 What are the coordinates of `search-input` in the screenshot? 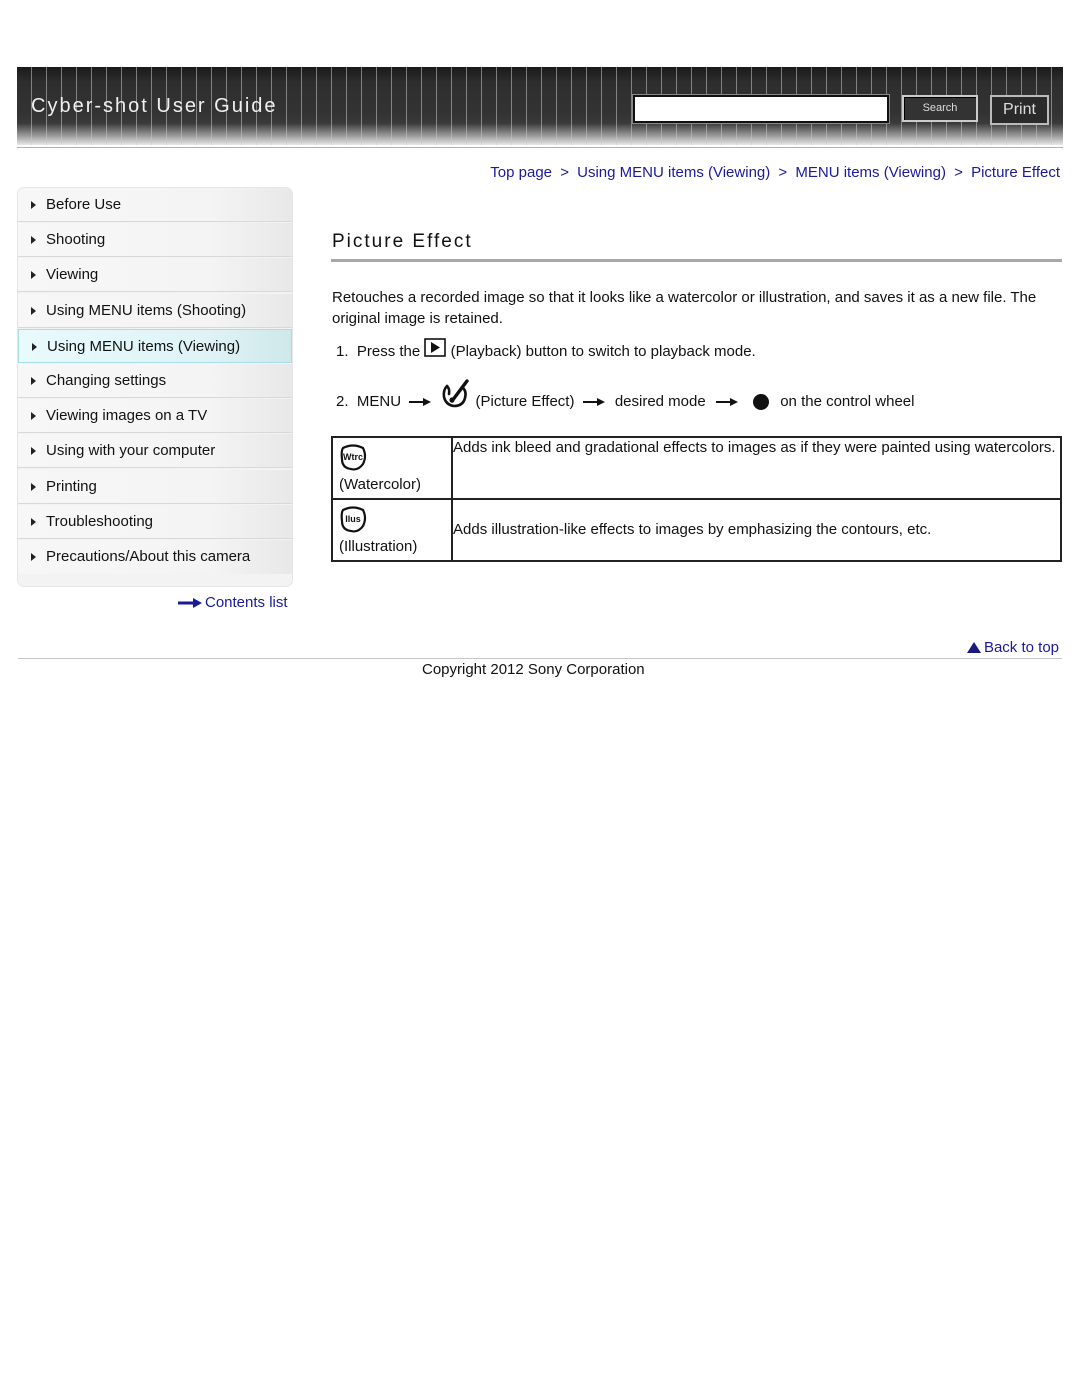 It's located at (761, 109).